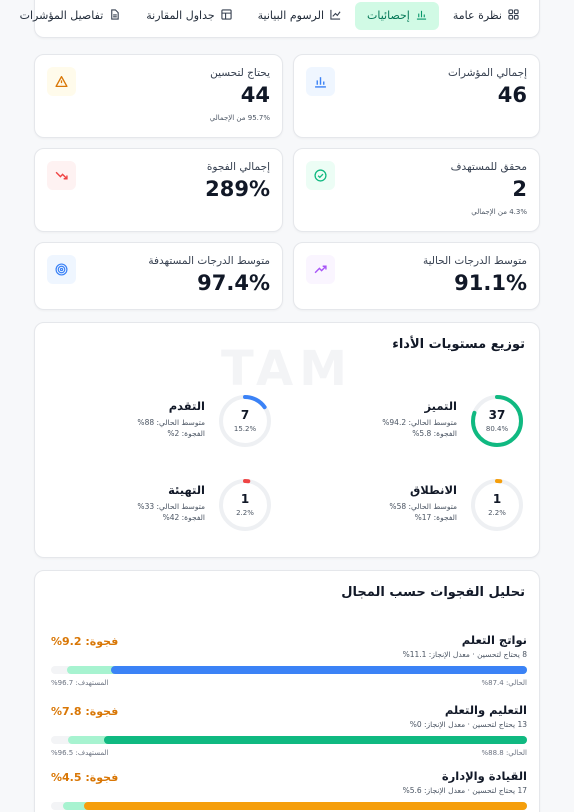 This screenshot has height=812, width=574. I want to click on tab-charts: الرسوم البيانية, so click(299, 16).